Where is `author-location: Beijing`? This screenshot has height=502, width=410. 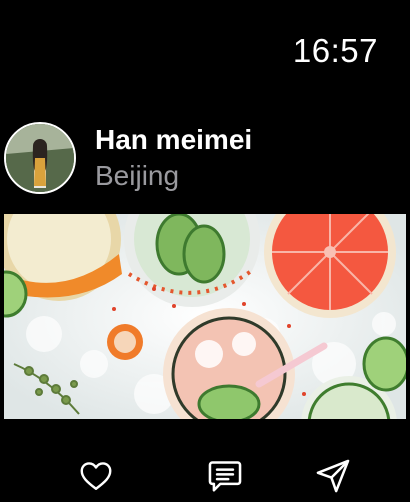
author-location: Beijing is located at coordinates (137, 175).